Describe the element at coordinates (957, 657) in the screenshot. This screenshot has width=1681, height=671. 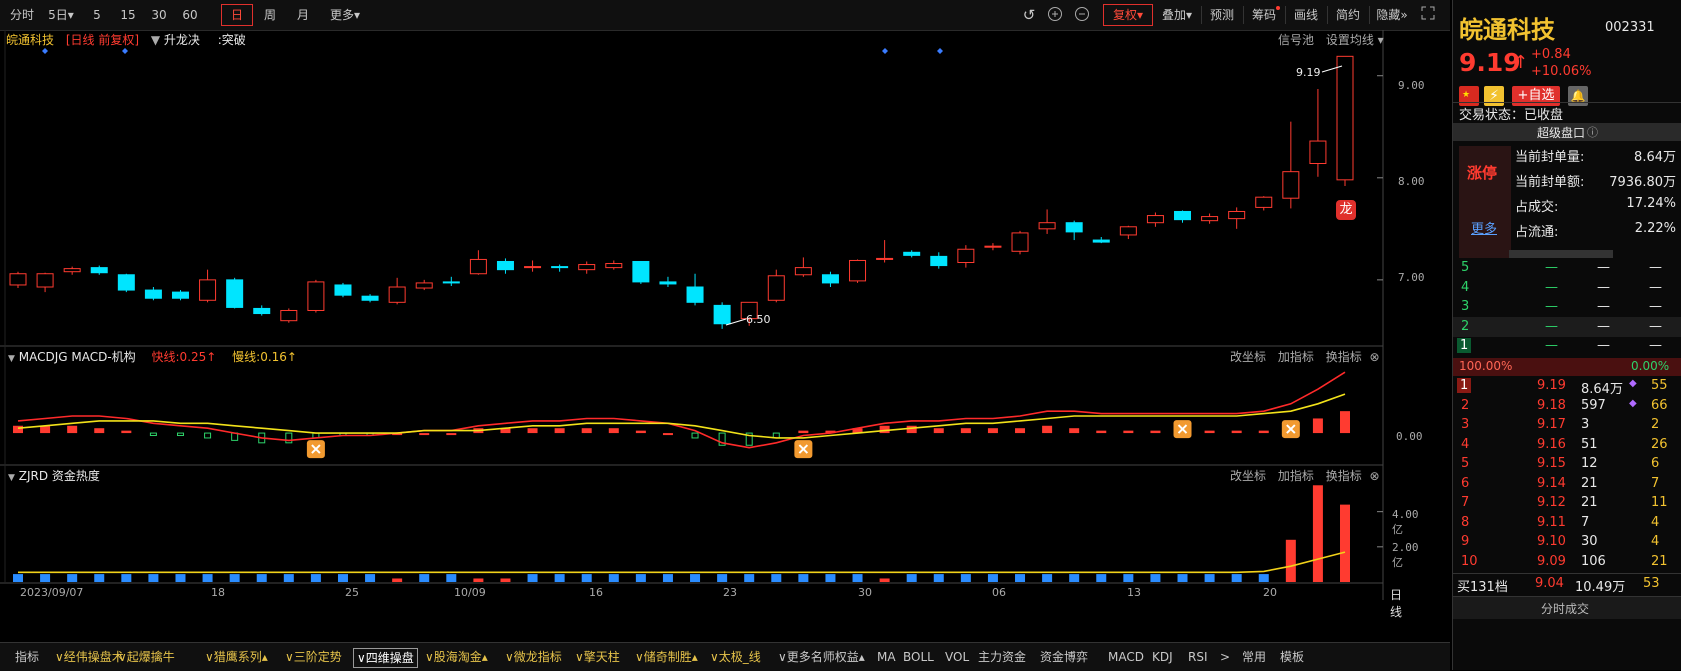
I see `indicator-tab: VOL` at that location.